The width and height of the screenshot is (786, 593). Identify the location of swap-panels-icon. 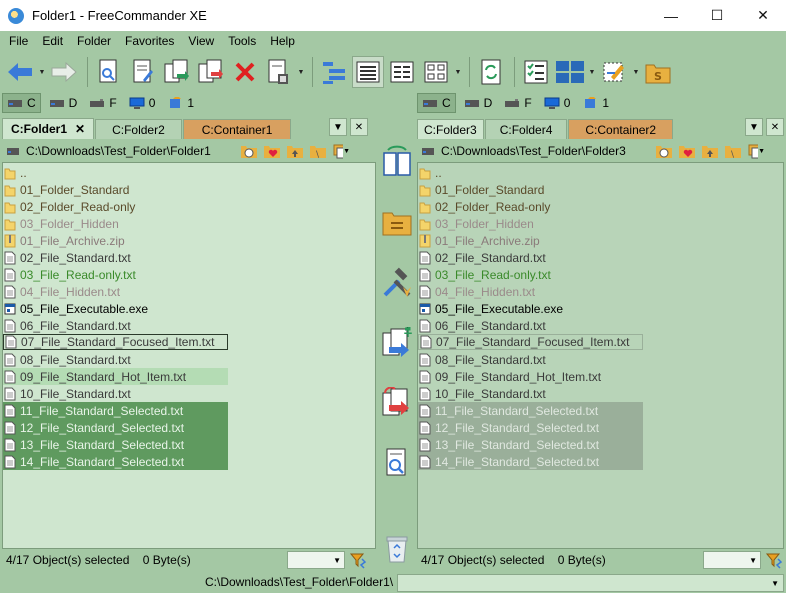
(397, 161).